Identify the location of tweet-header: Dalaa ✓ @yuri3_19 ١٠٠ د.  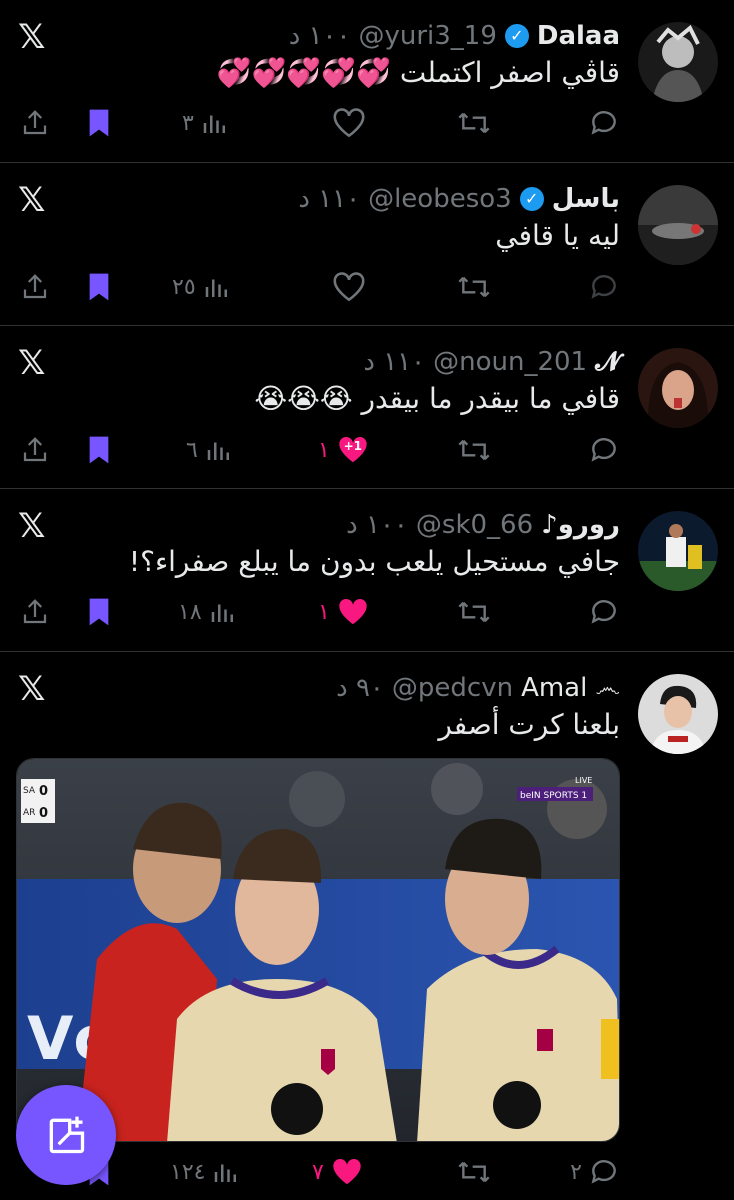
(454, 36).